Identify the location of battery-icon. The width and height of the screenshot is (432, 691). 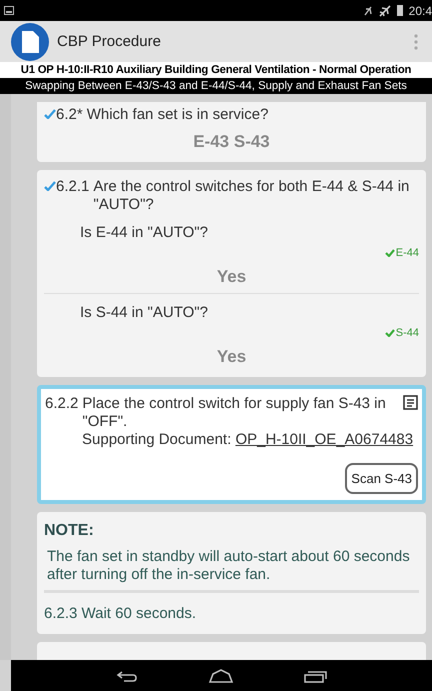
(399, 10).